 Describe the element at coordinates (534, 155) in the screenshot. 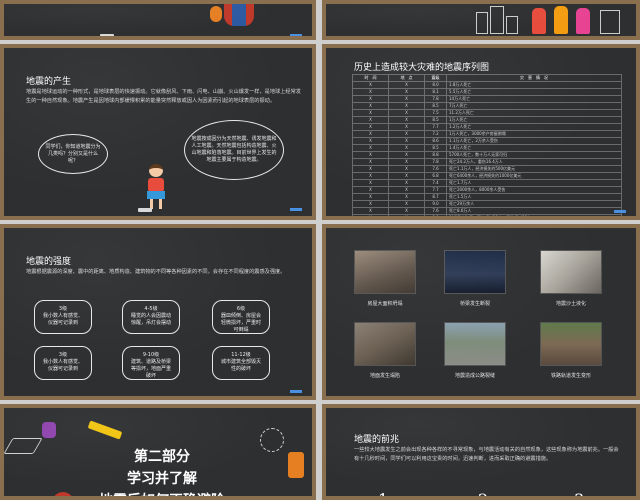

I see `table-cell: 5700人死亡，数十万人无家可归` at that location.